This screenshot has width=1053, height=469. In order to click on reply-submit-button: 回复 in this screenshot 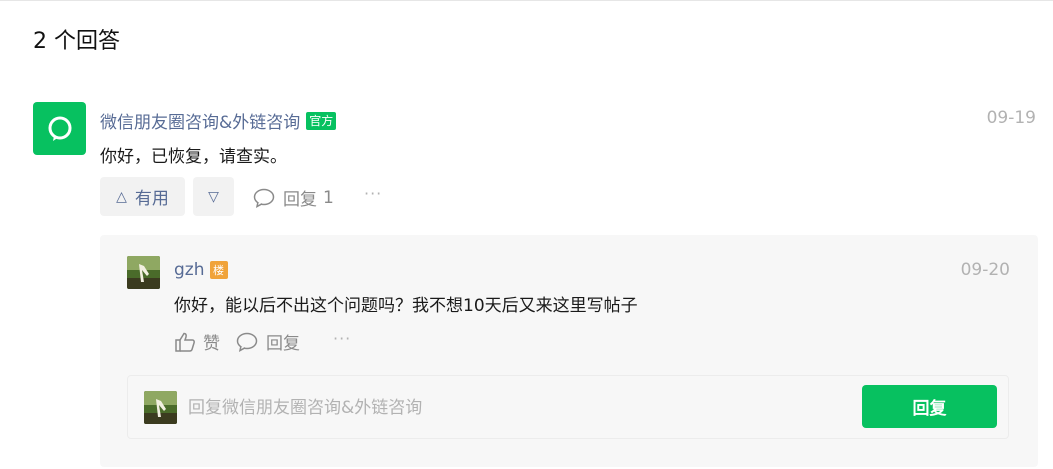, I will do `click(929, 406)`.